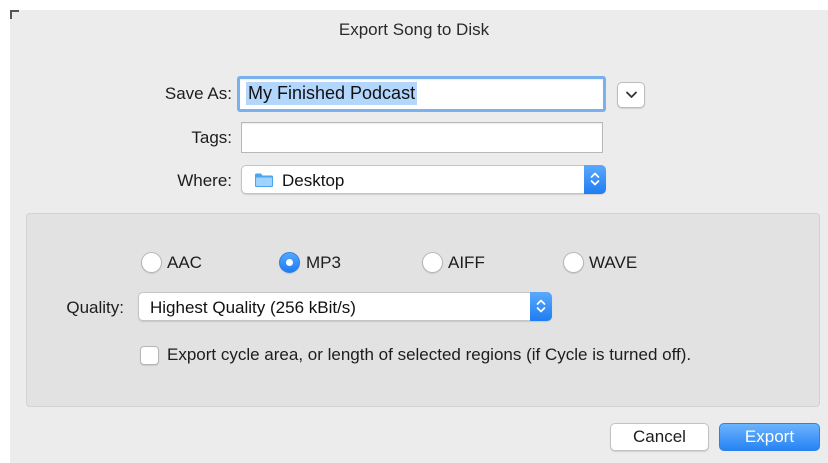  Describe the element at coordinates (323, 262) in the screenshot. I see `radio-mp3-label: MP3` at that location.